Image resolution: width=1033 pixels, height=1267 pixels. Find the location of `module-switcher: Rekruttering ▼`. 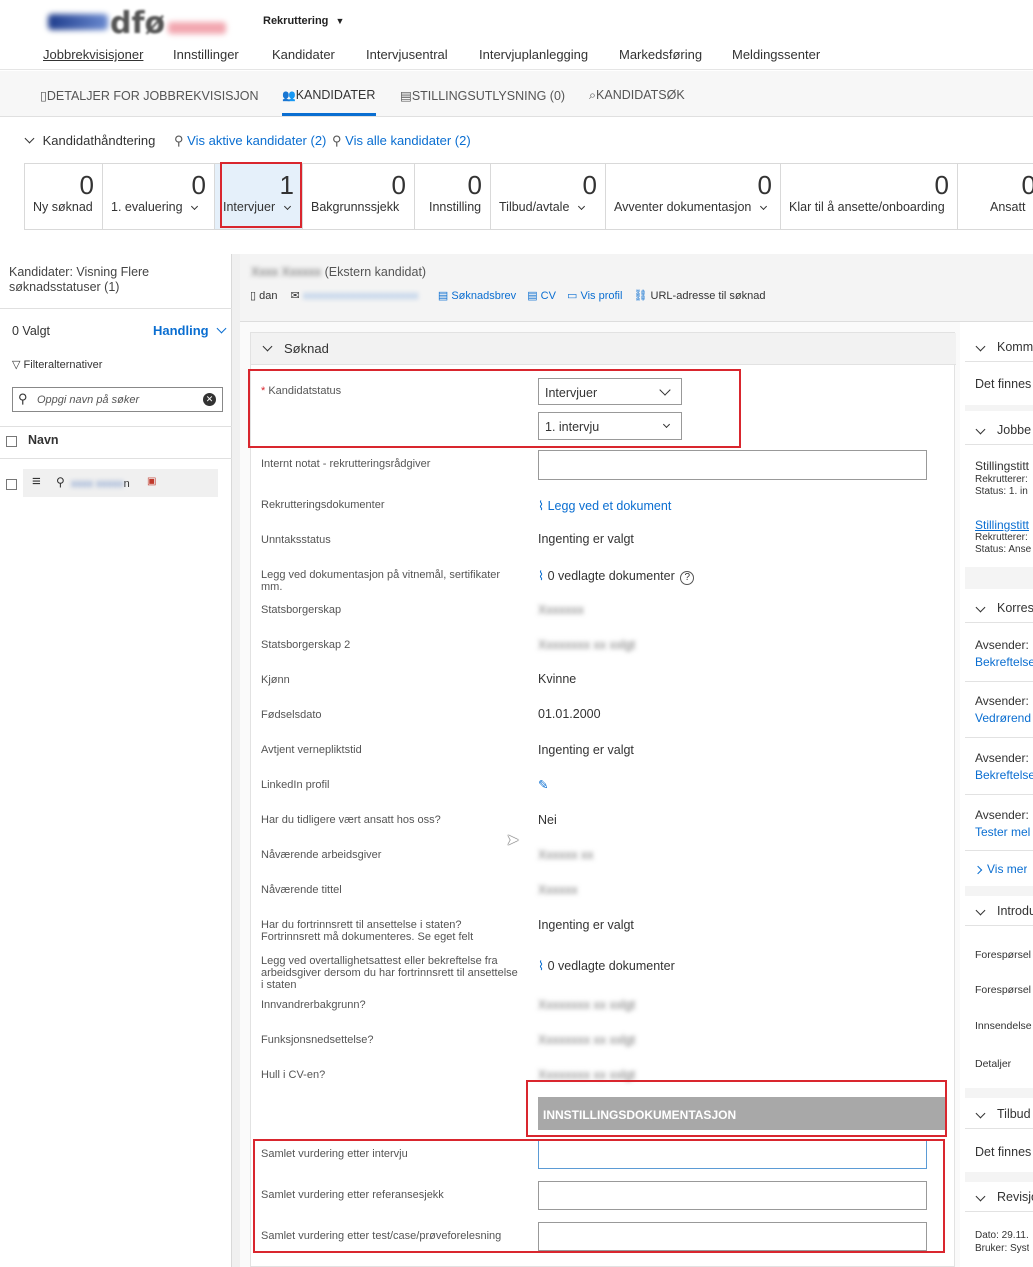

module-switcher: Rekruttering ▼ is located at coordinates (303, 21).